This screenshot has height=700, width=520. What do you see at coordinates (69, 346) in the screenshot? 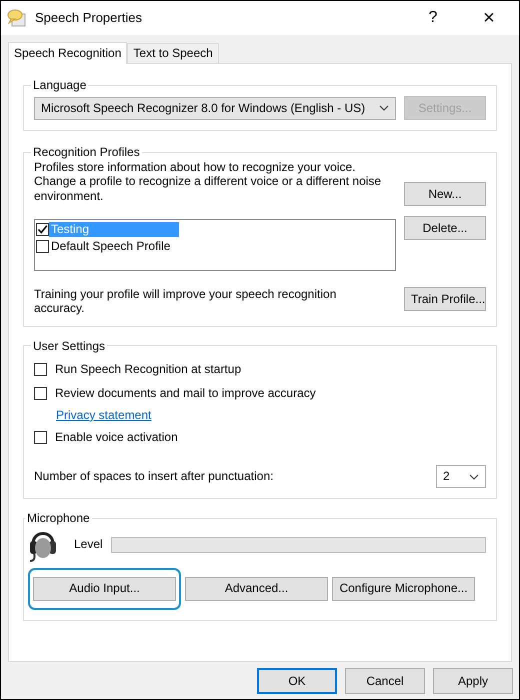
I see `group-label: User Settings` at bounding box center [69, 346].